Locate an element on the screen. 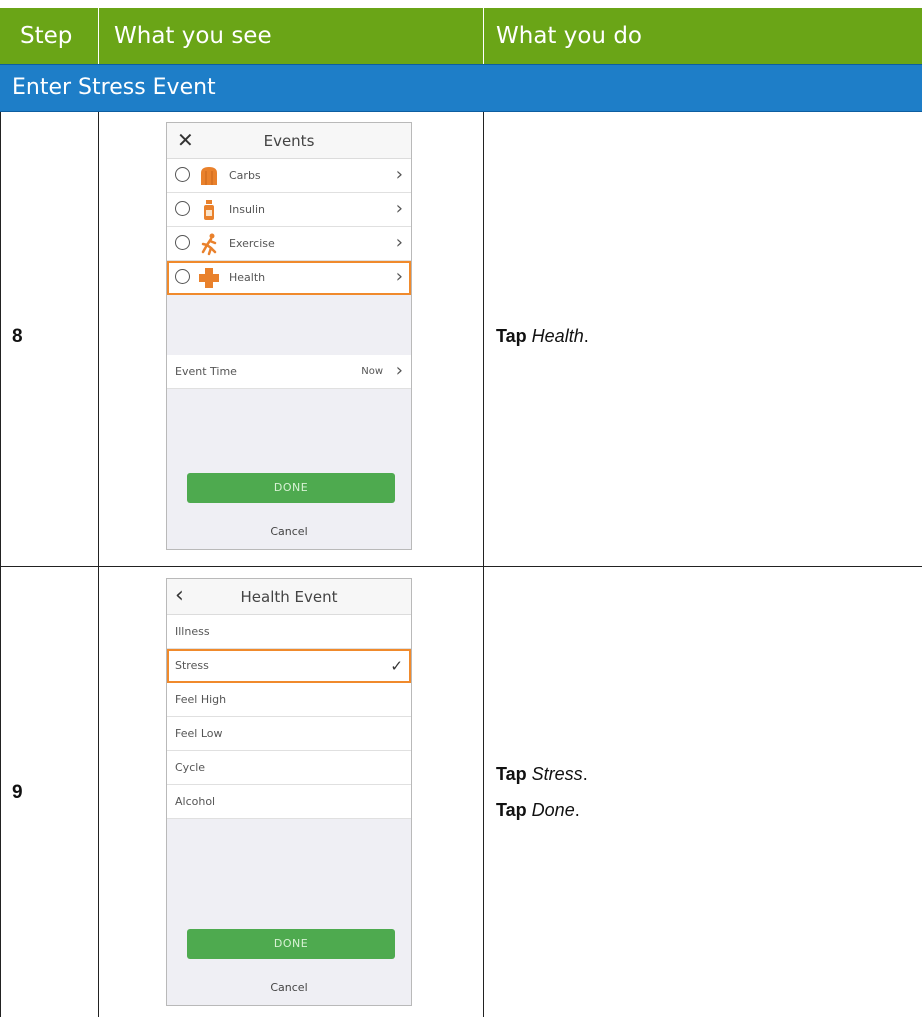 The width and height of the screenshot is (922, 1017). screen-title: Events is located at coordinates (289, 141).